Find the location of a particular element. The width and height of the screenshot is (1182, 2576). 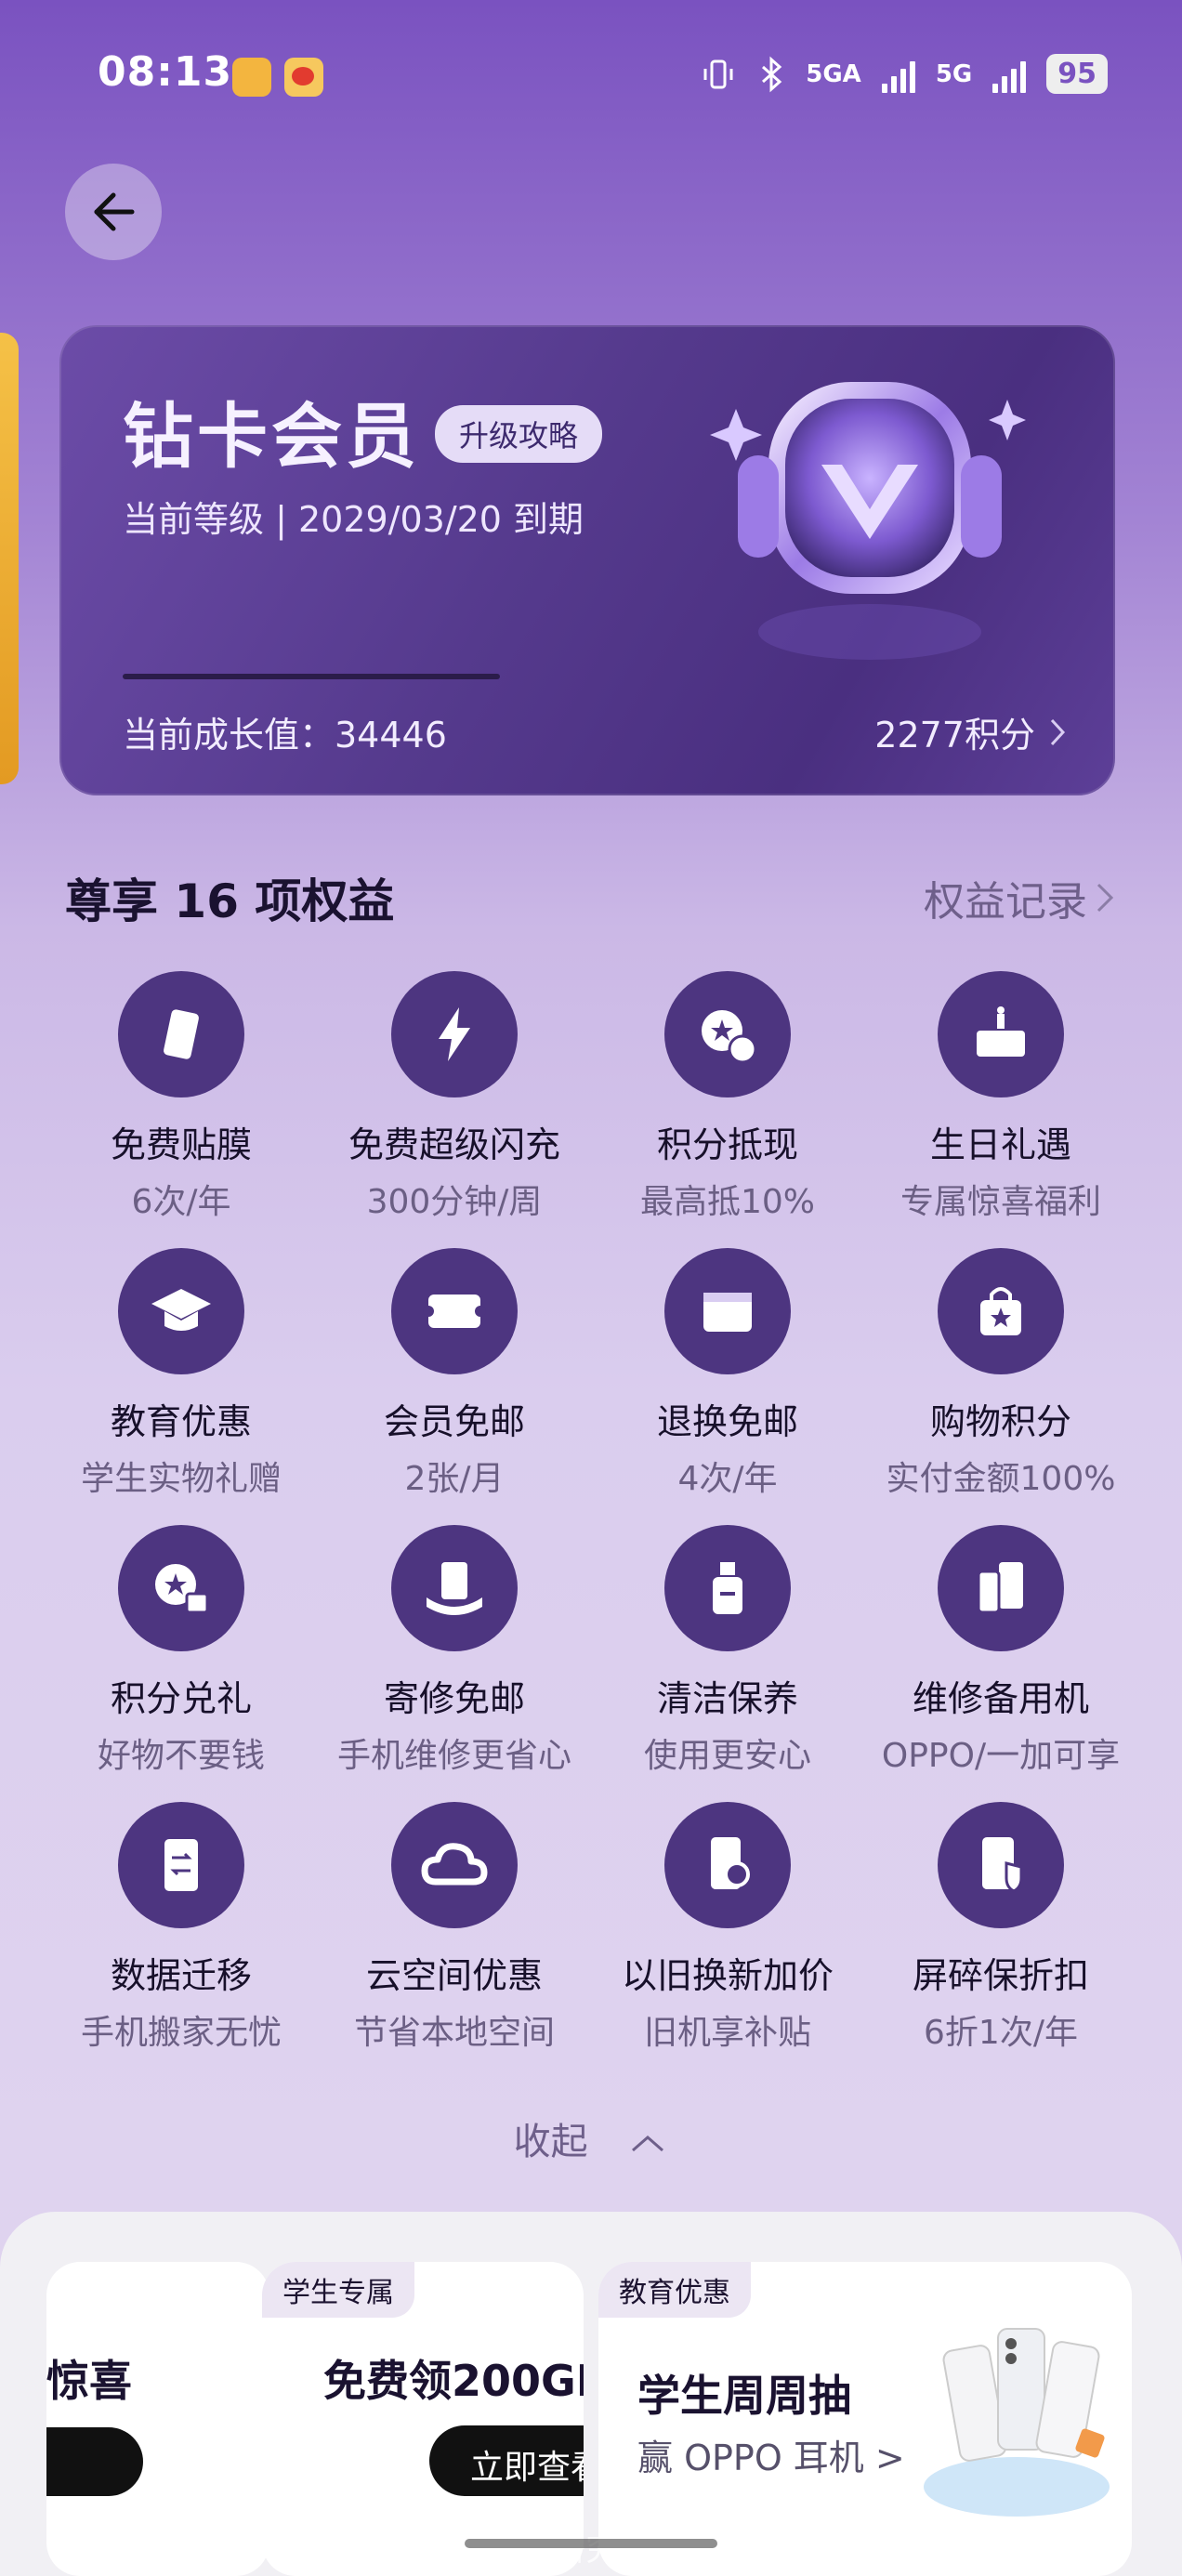

upgrade-guide-button: 升级攻略 is located at coordinates (519, 434).